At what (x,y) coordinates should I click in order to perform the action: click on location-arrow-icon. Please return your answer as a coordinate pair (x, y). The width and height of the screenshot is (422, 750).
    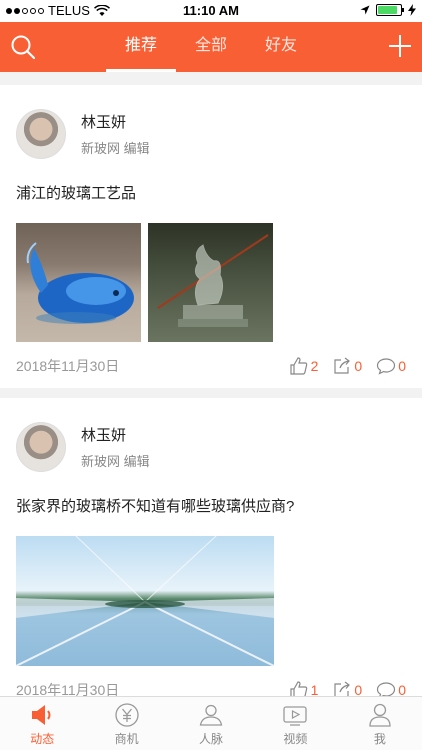
    Looking at the image, I should click on (365, 10).